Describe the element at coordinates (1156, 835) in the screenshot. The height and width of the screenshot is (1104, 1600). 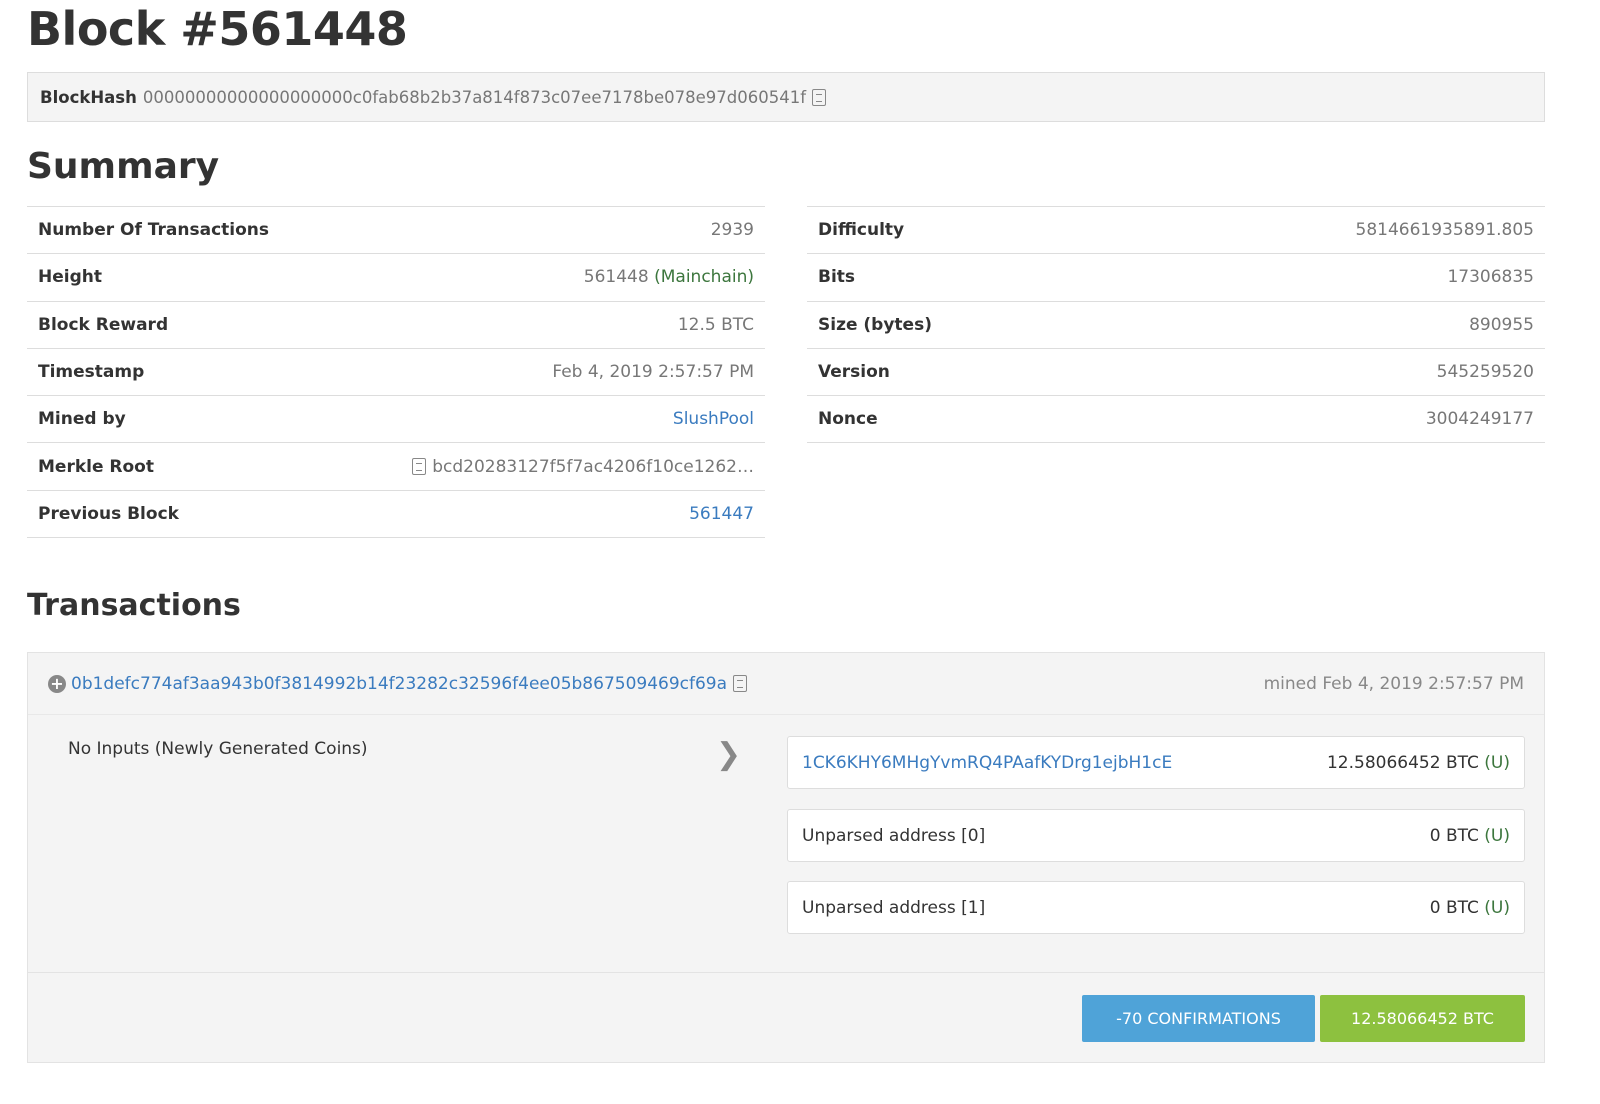
I see `output-item: Unparsed address [0] 0 BTC (U)` at that location.